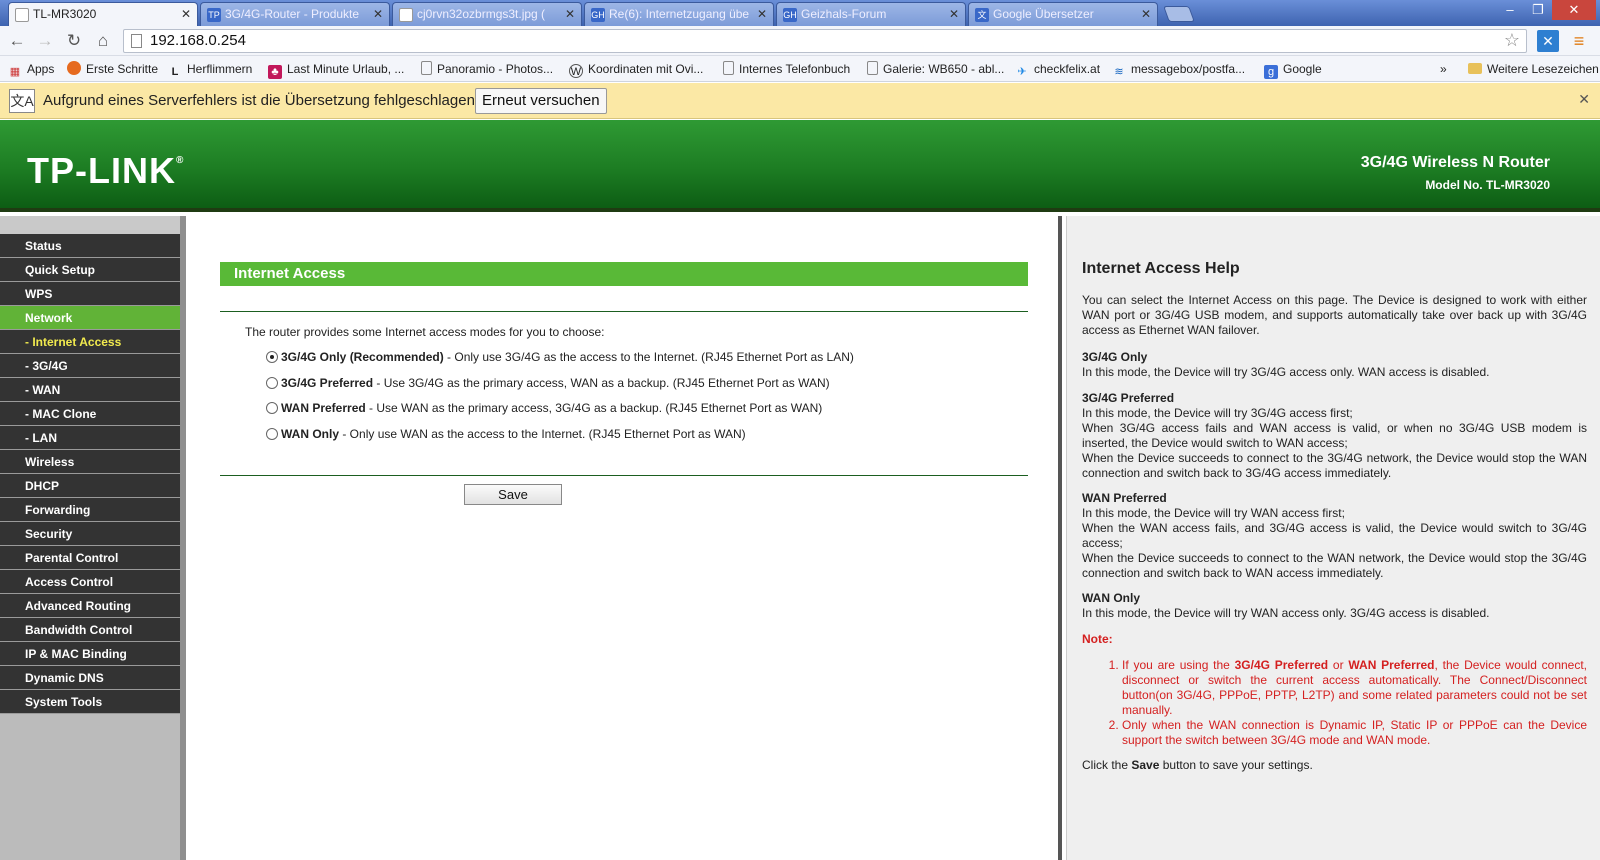  I want to click on bookmark-apps: ▦ Apps, so click(31, 69).